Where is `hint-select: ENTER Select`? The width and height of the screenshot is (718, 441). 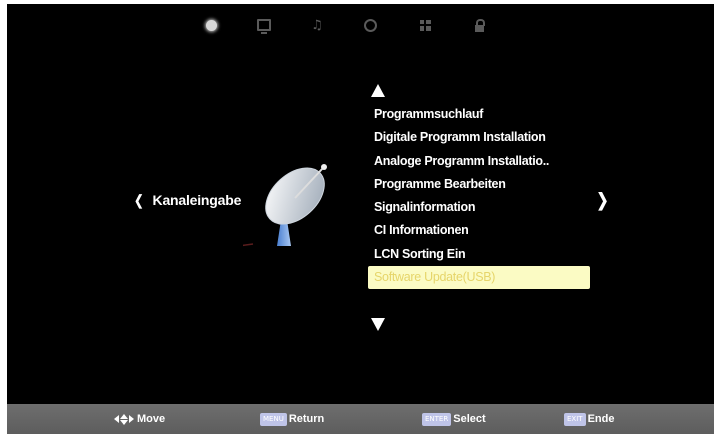
hint-select: ENTER Select is located at coordinates (454, 419).